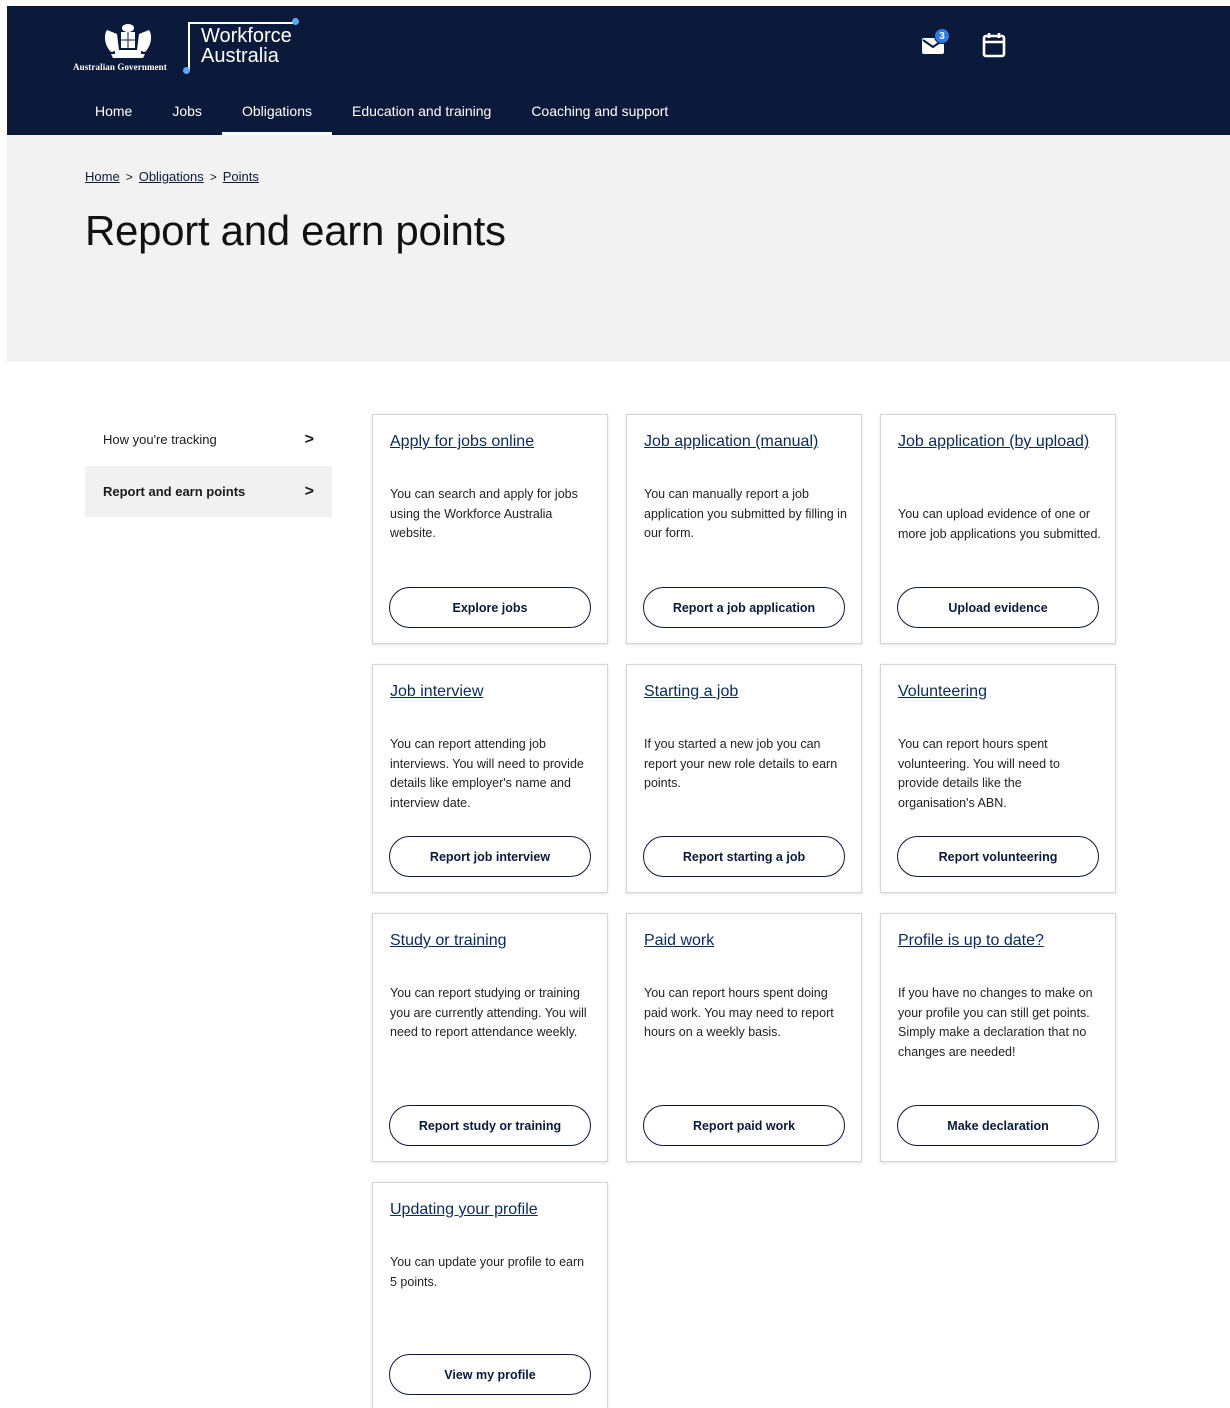 The image size is (1230, 1408). I want to click on card-title: Study or training, so click(491, 941).